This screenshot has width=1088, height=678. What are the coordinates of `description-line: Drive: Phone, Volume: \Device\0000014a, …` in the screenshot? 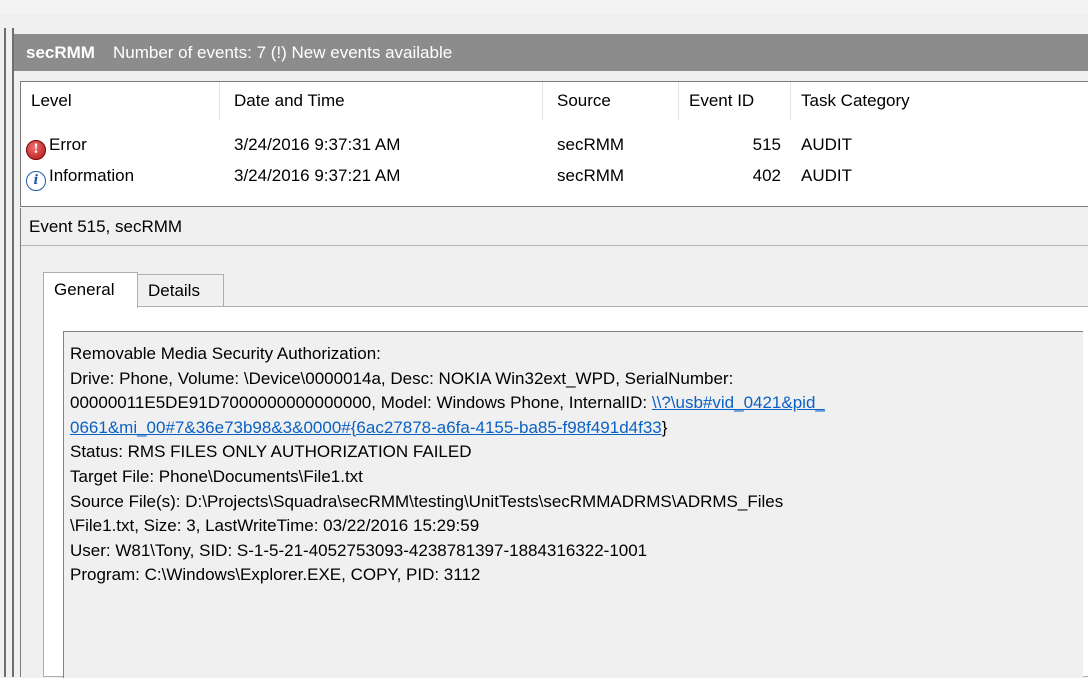 It's located at (402, 378).